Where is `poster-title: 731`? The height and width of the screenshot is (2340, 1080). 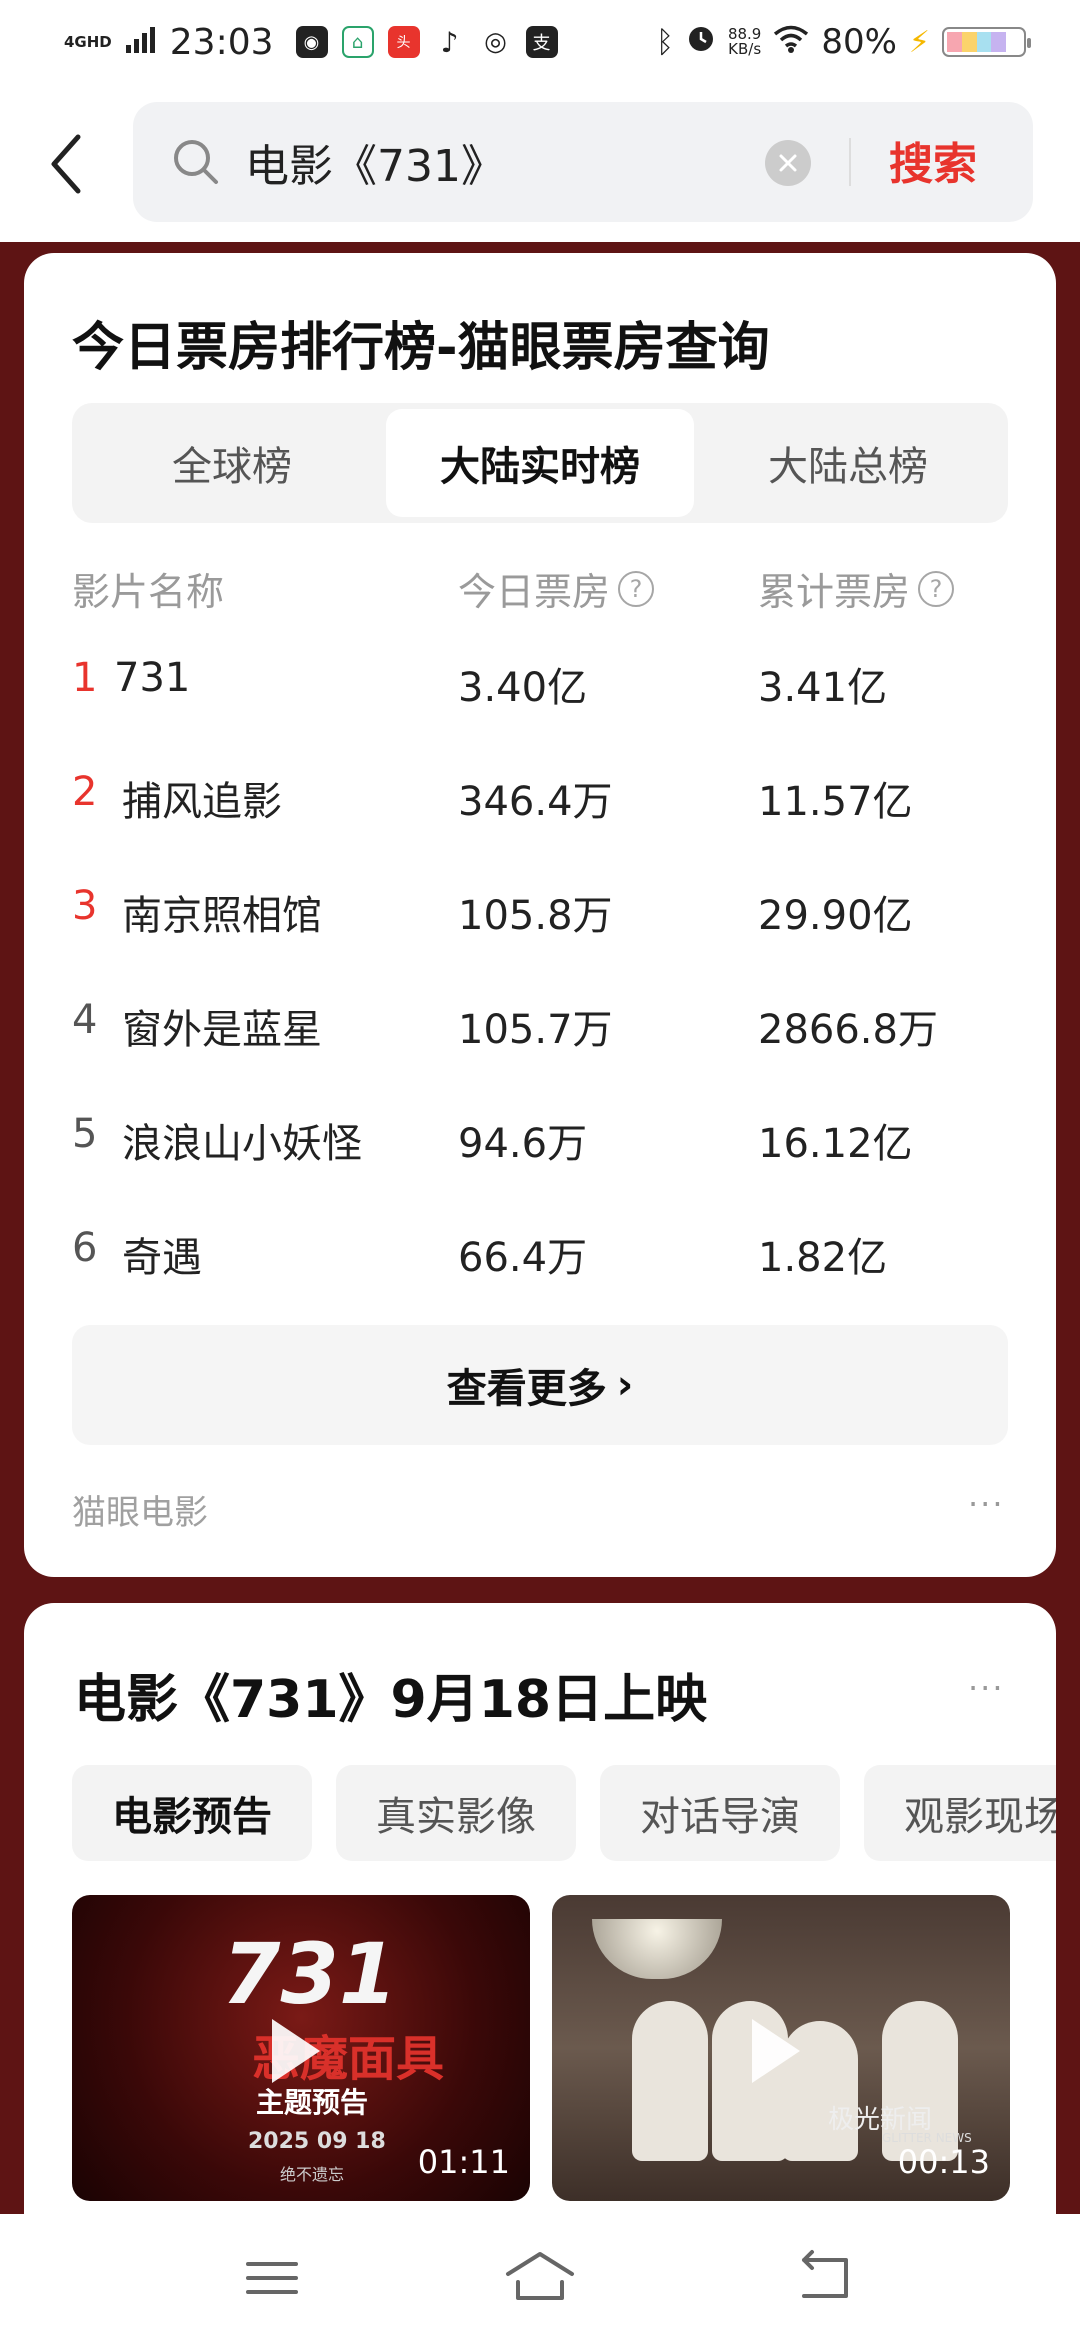 poster-title: 731 is located at coordinates (310, 1974).